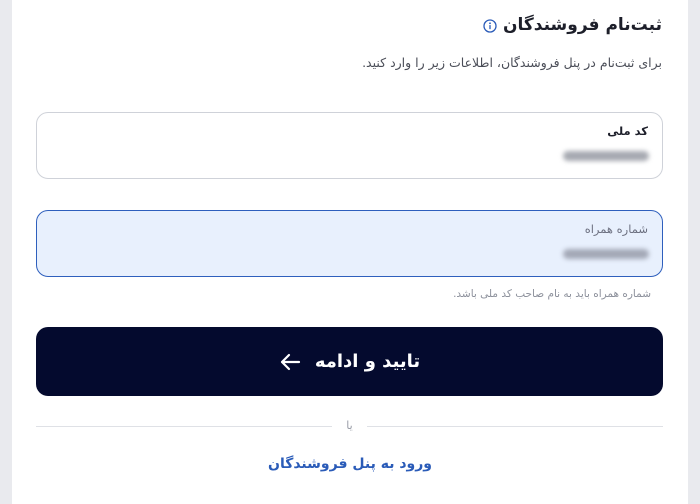 This screenshot has height=504, width=700. What do you see at coordinates (602, 156) in the screenshot?
I see `national-code-input` at bounding box center [602, 156].